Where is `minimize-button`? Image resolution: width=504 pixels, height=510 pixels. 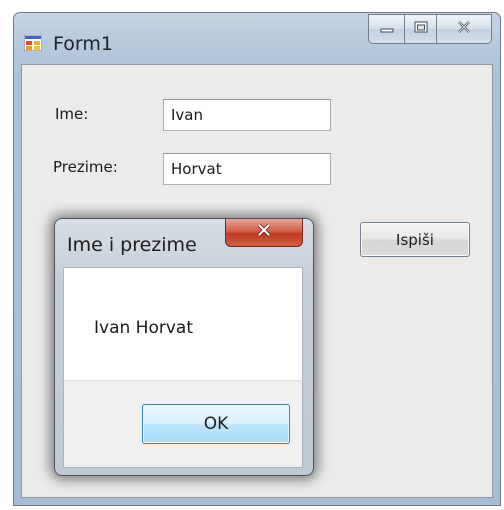 minimize-button is located at coordinates (386, 29).